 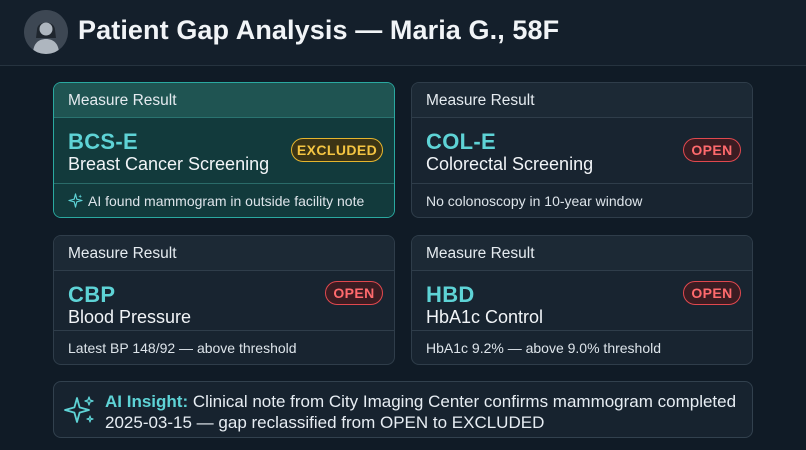 What do you see at coordinates (510, 164) in the screenshot?
I see `measure-name: Colorectal Screening` at bounding box center [510, 164].